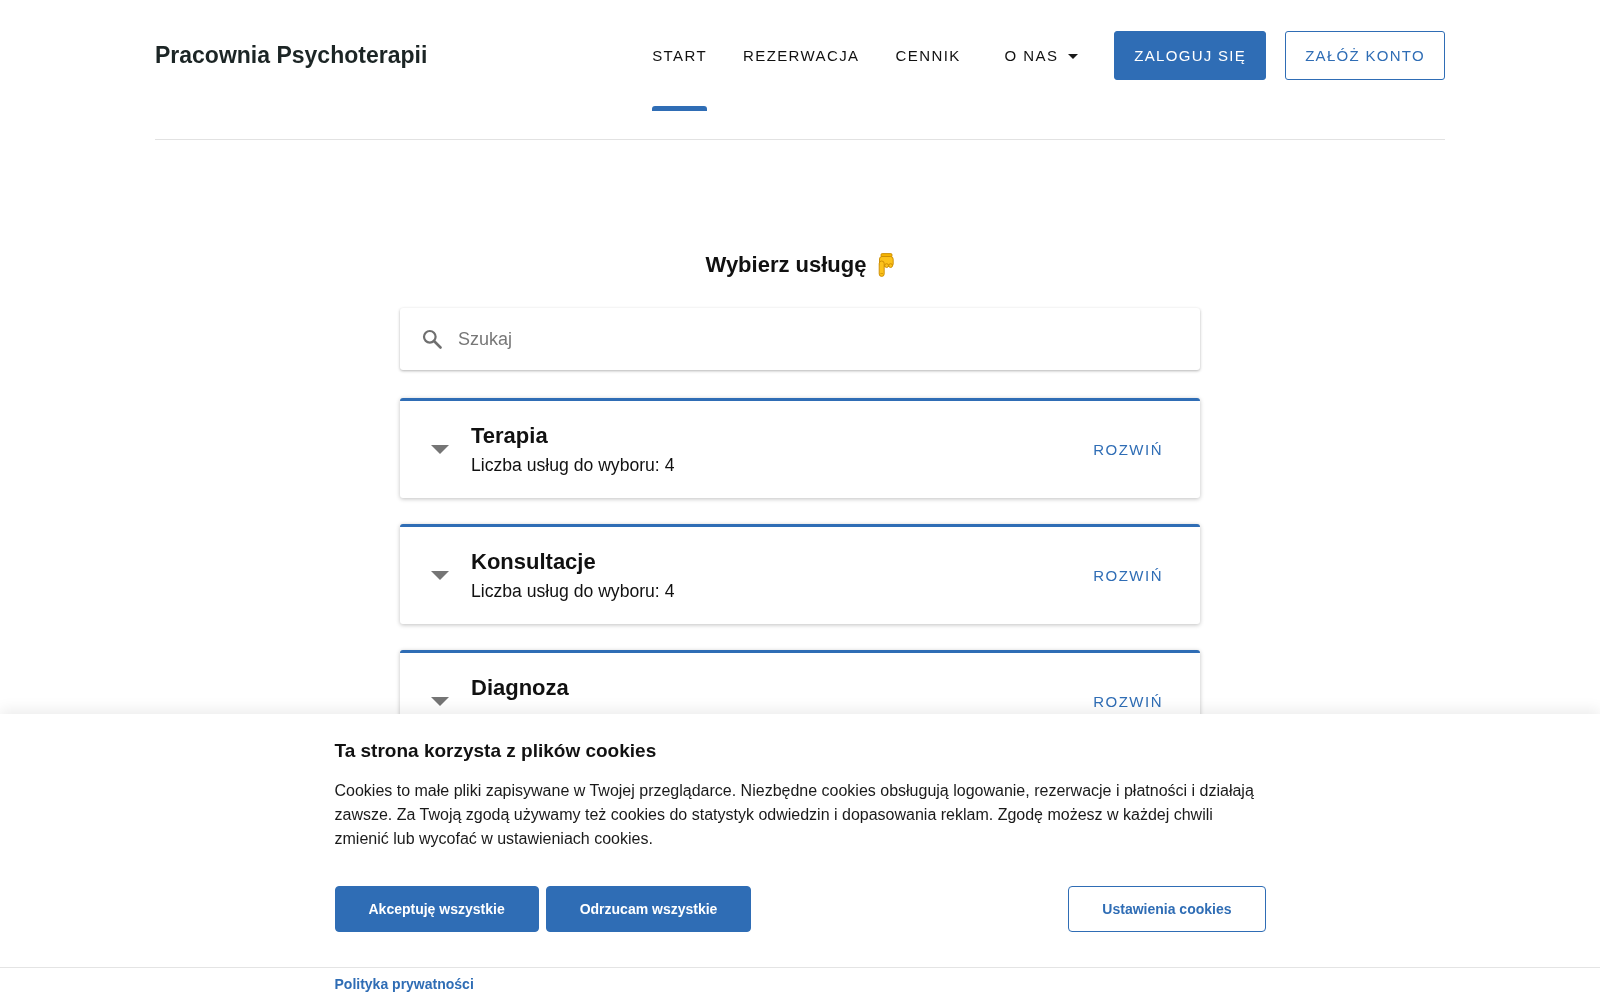 The height and width of the screenshot is (1000, 1600). Describe the element at coordinates (1190, 55) in the screenshot. I see `login-button: ZALOGUJ SIĘ` at that location.